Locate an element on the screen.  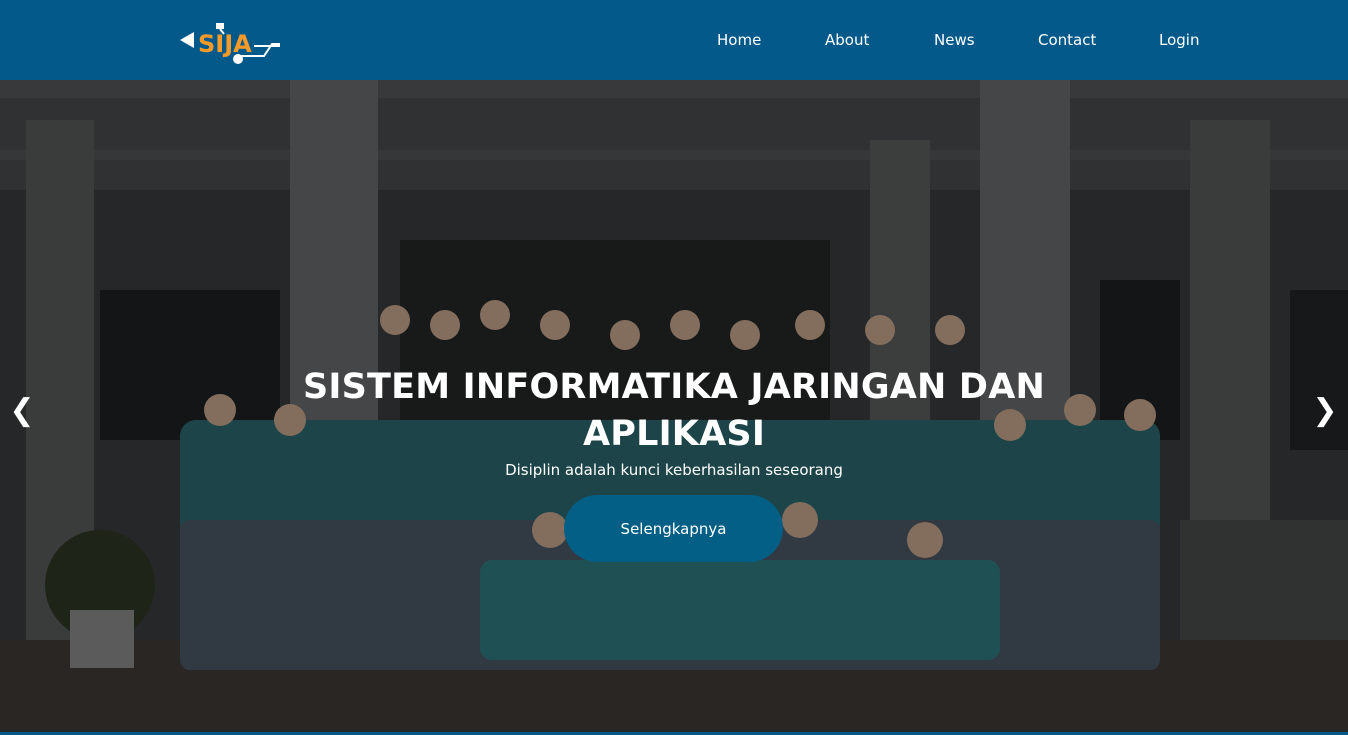
hero-title-line2: APLIKASI is located at coordinates (674, 434).